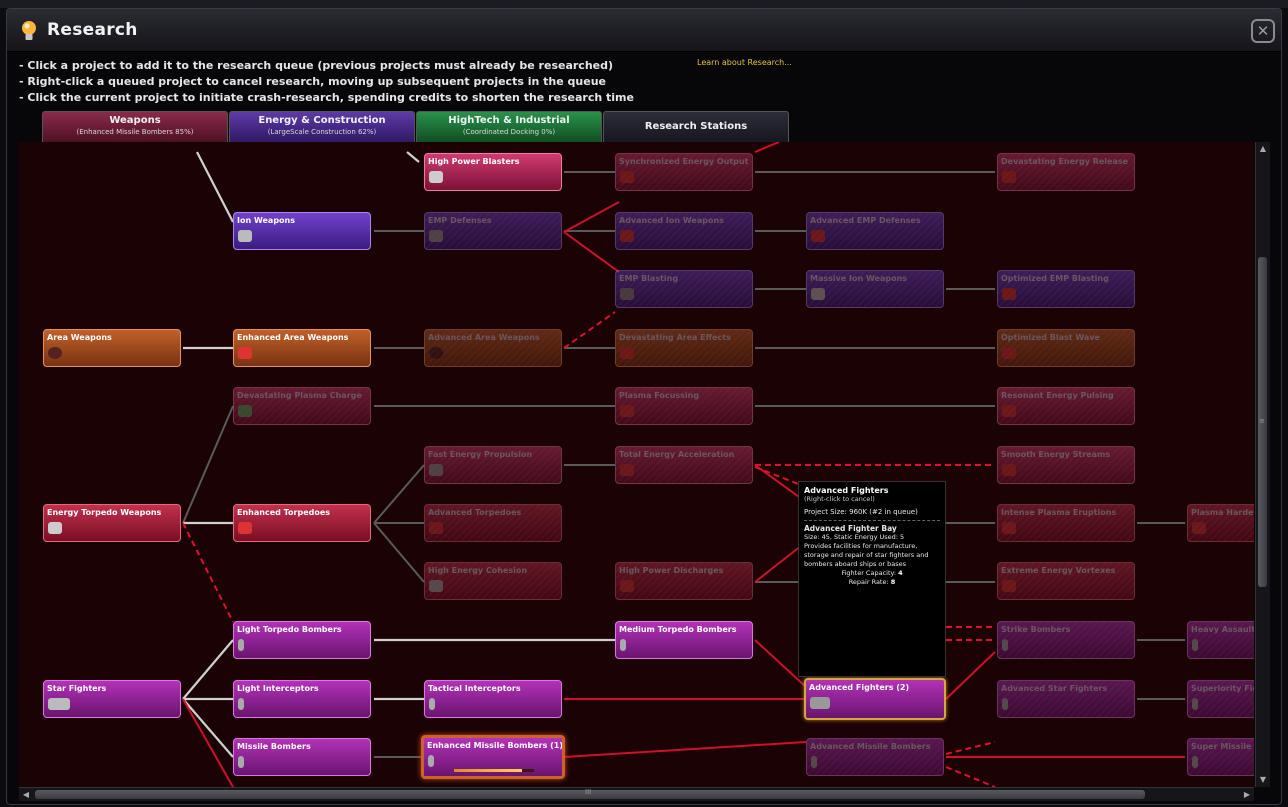 Image resolution: width=1288 pixels, height=807 pixels. What do you see at coordinates (302, 523) in the screenshot?
I see `node-enhanced-torpedoes: Enhanced Torpedoes` at bounding box center [302, 523].